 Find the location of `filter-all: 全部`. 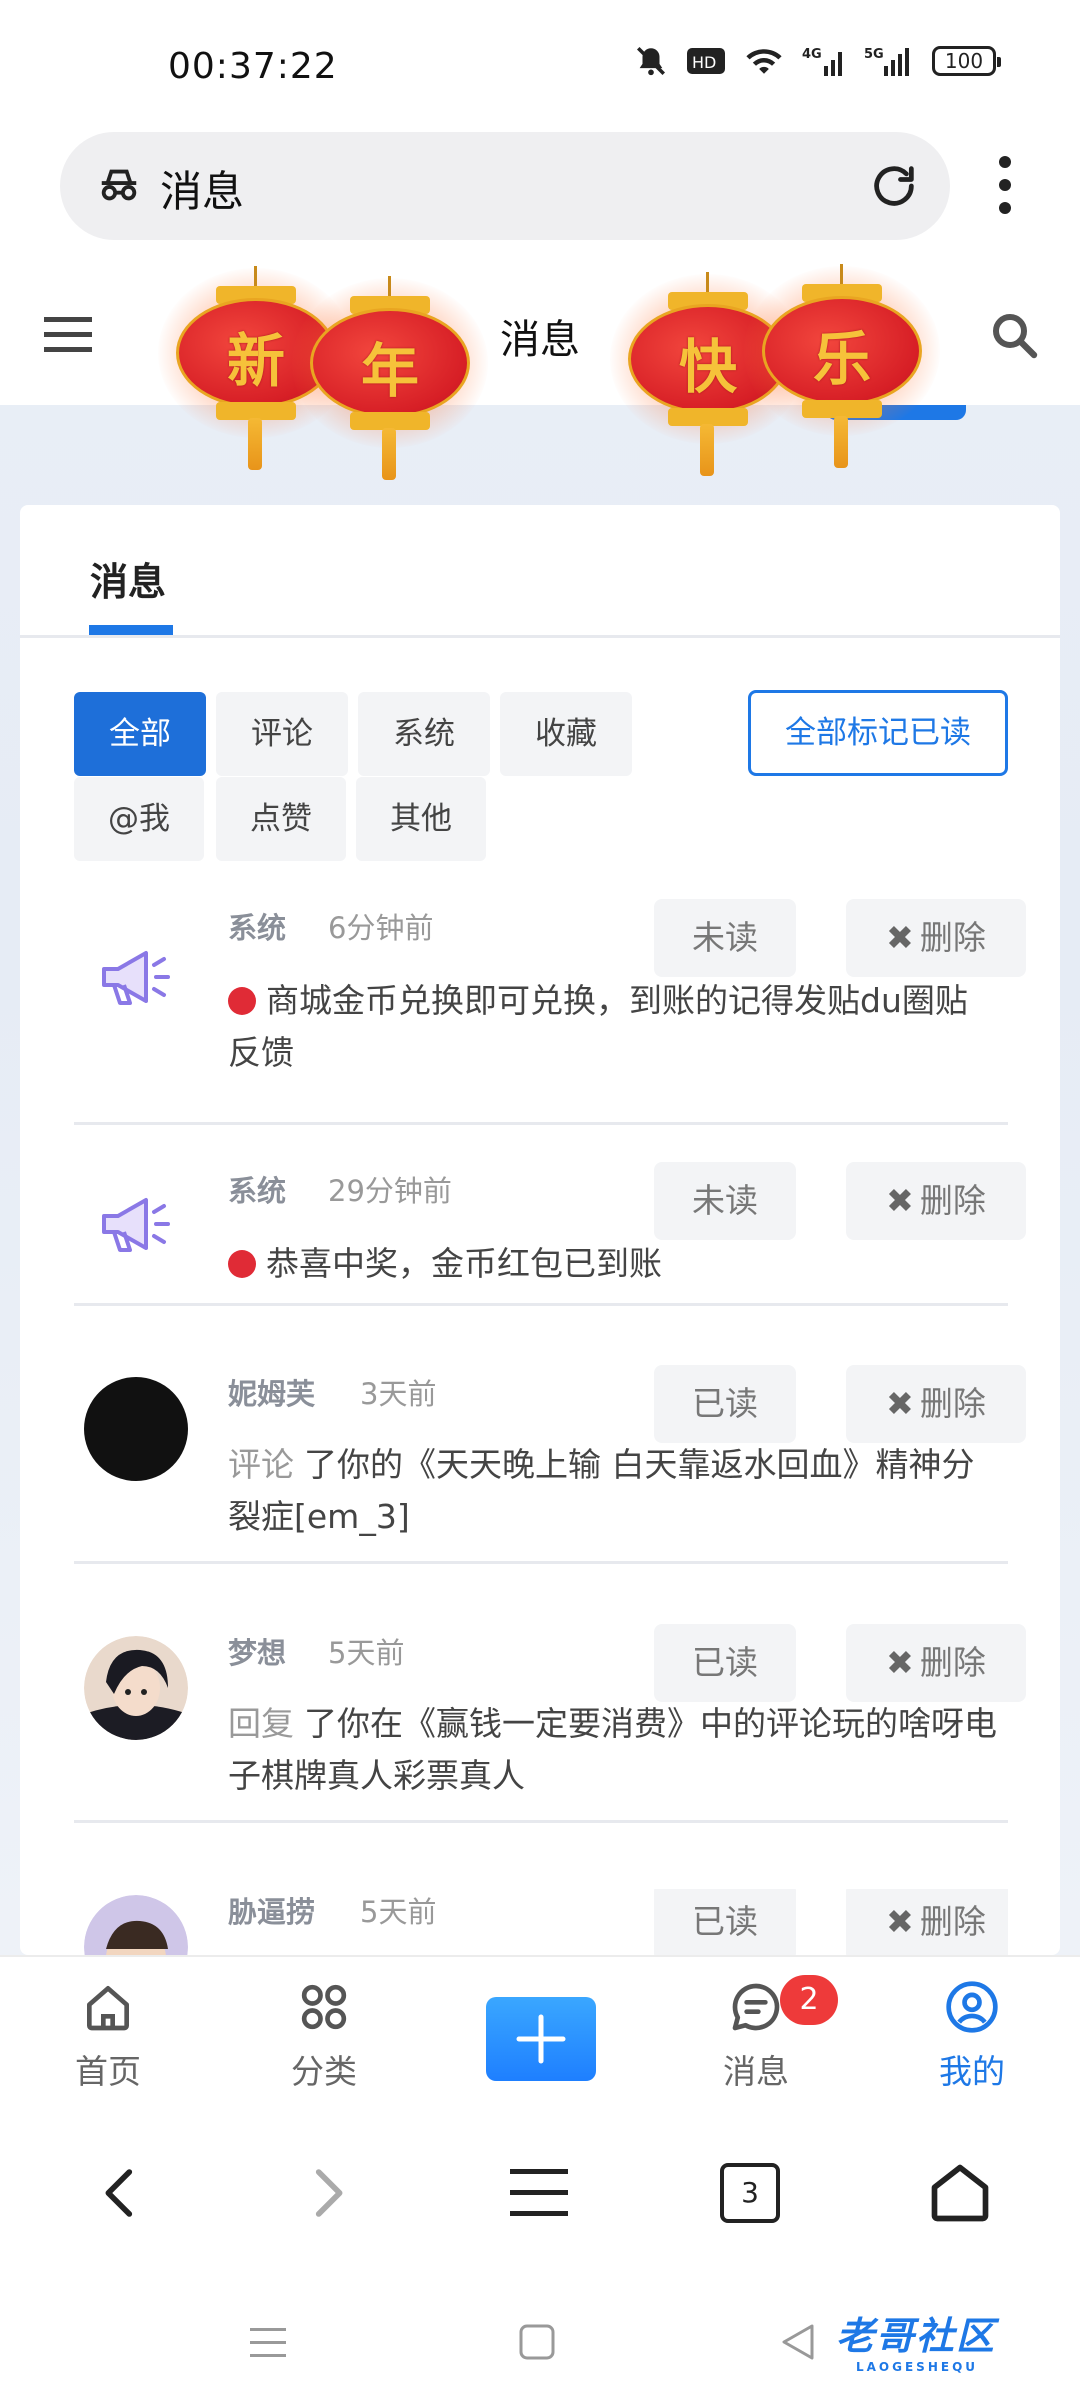

filter-all: 全部 is located at coordinates (140, 734).